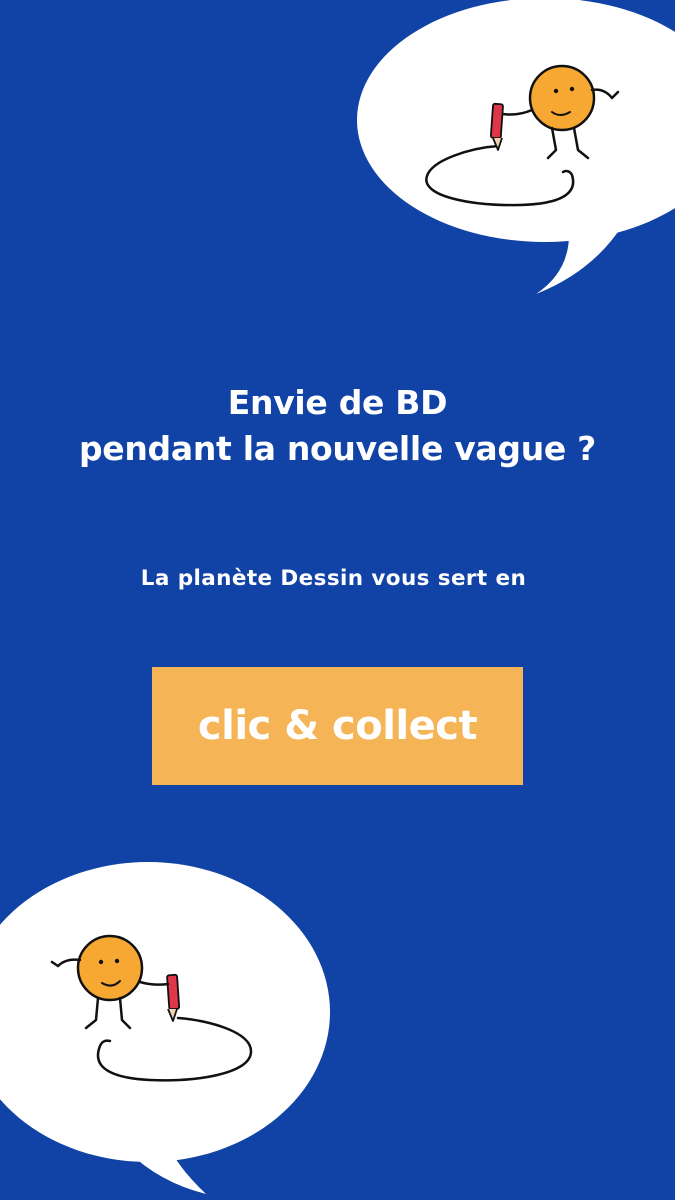 The height and width of the screenshot is (1200, 675). Describe the element at coordinates (333, 578) in the screenshot. I see `subtitle: La planète Dessin vous sert en` at that location.